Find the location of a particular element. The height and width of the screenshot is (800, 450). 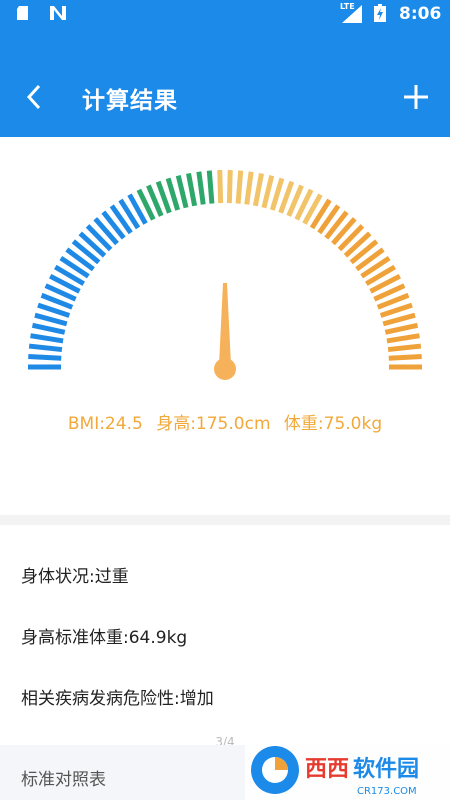

svg-text: 软件园 is located at coordinates (386, 769).